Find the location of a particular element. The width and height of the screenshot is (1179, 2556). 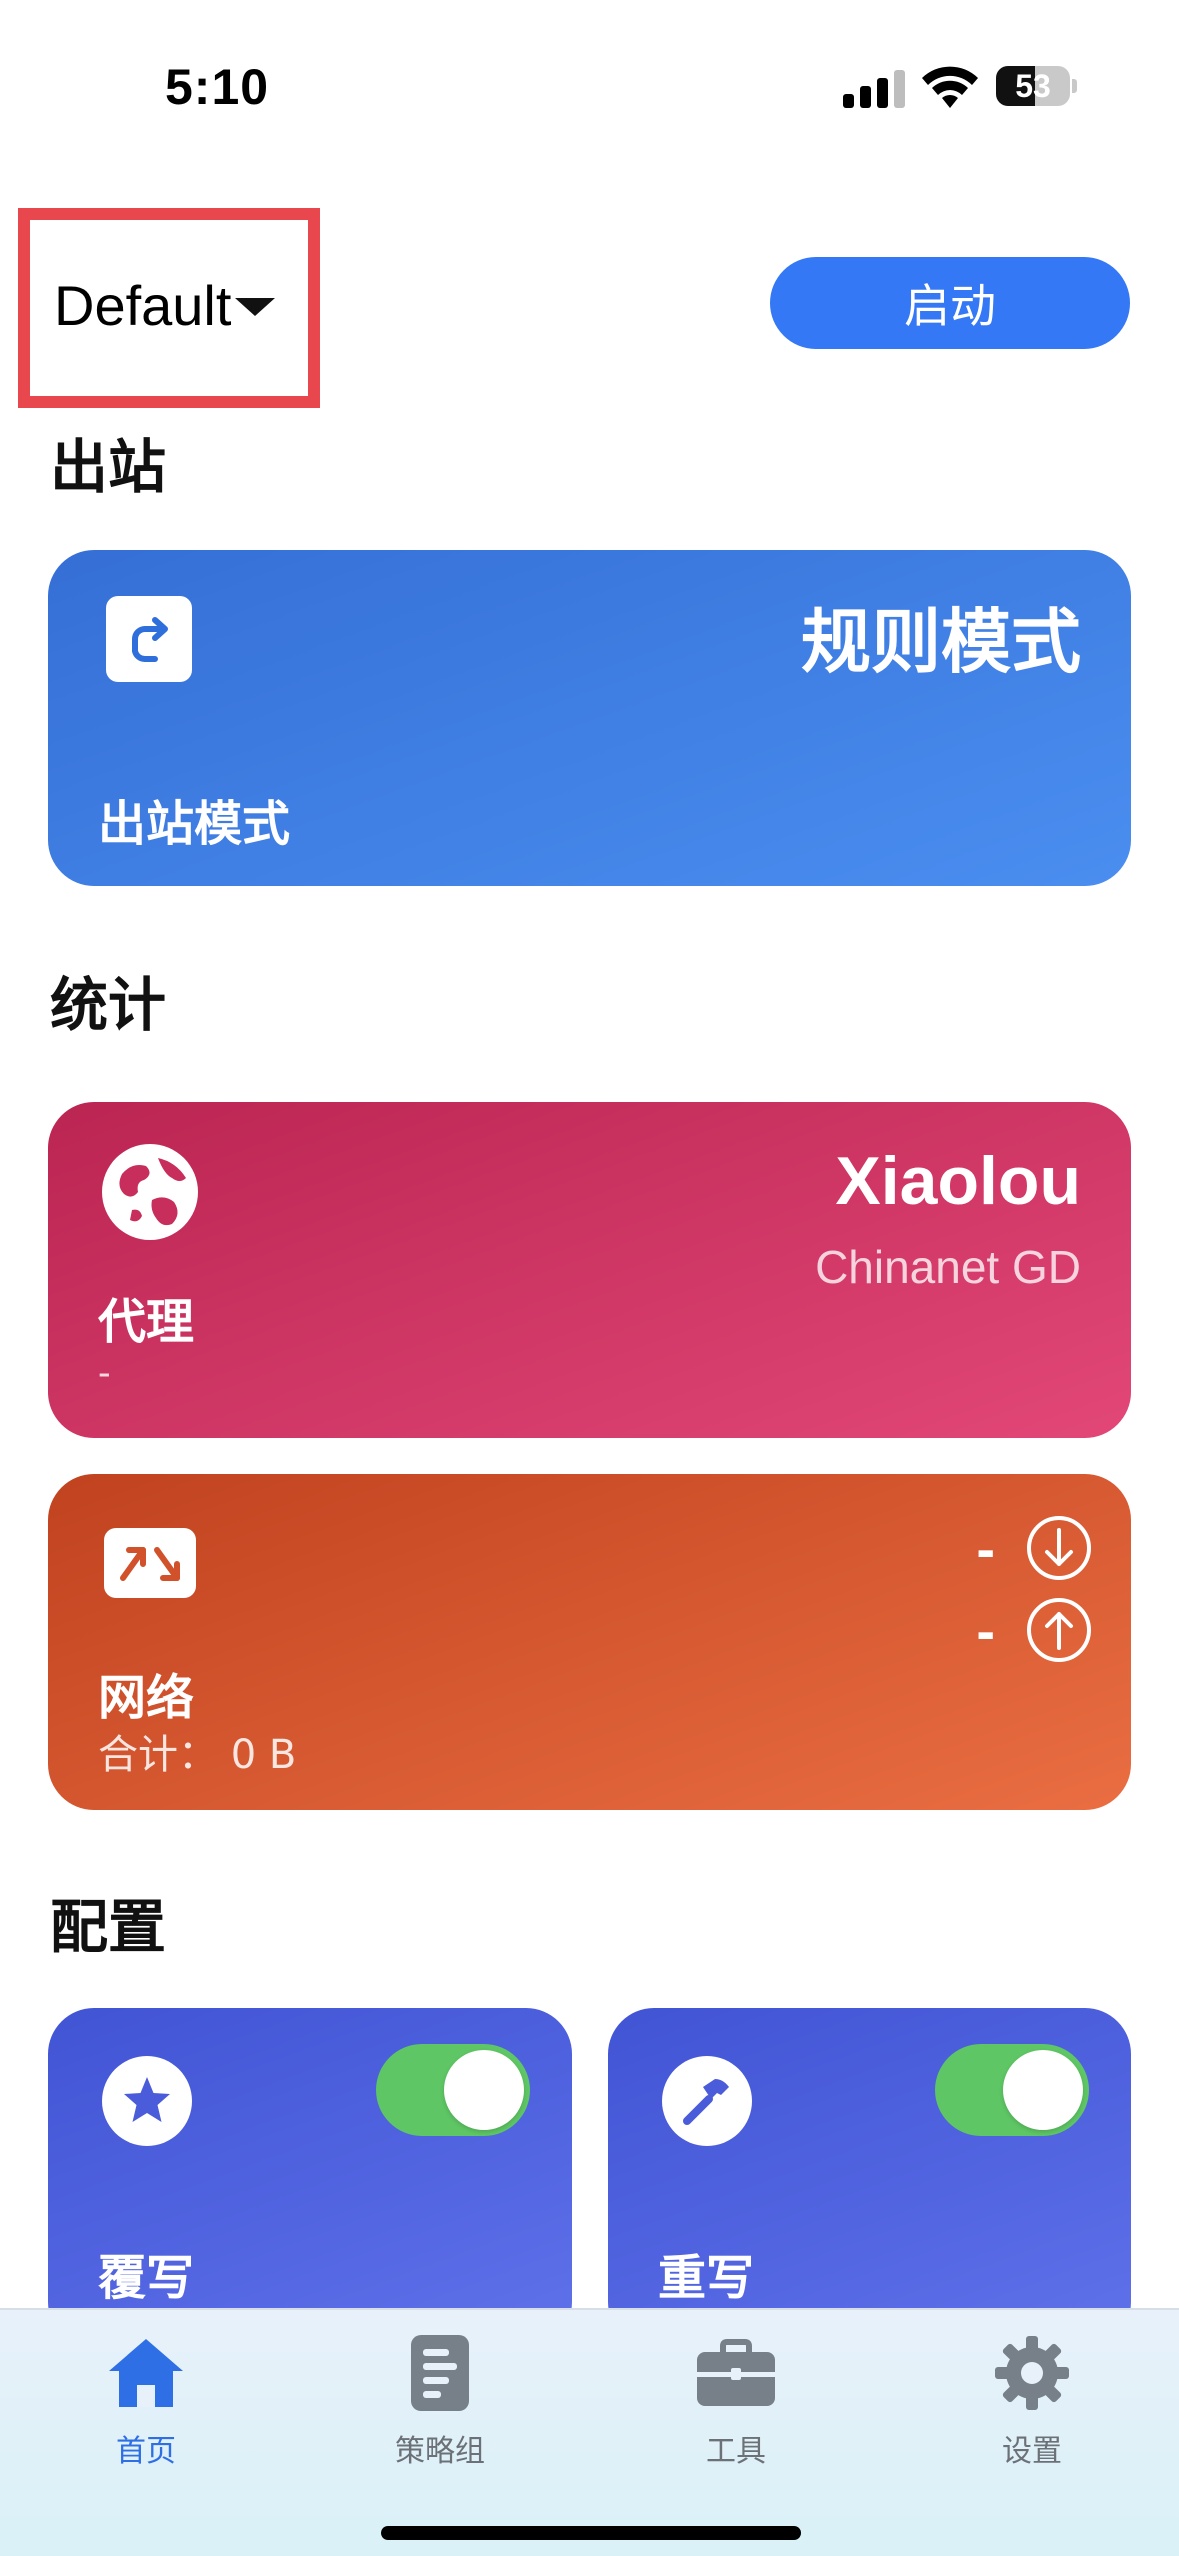

gear-icon is located at coordinates (1032, 2373).